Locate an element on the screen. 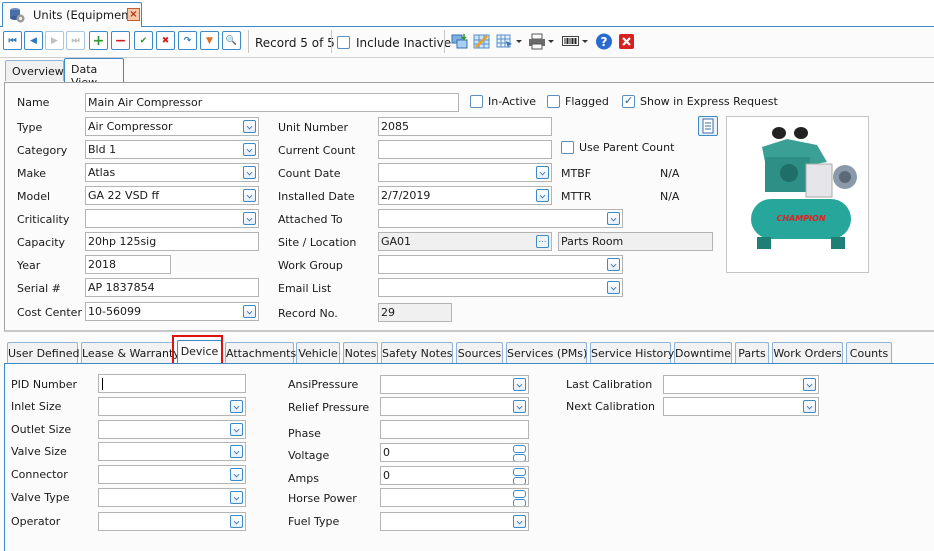 Image resolution: width=934 pixels, height=551 pixels. name-input: Main Air Compressor is located at coordinates (272, 102).